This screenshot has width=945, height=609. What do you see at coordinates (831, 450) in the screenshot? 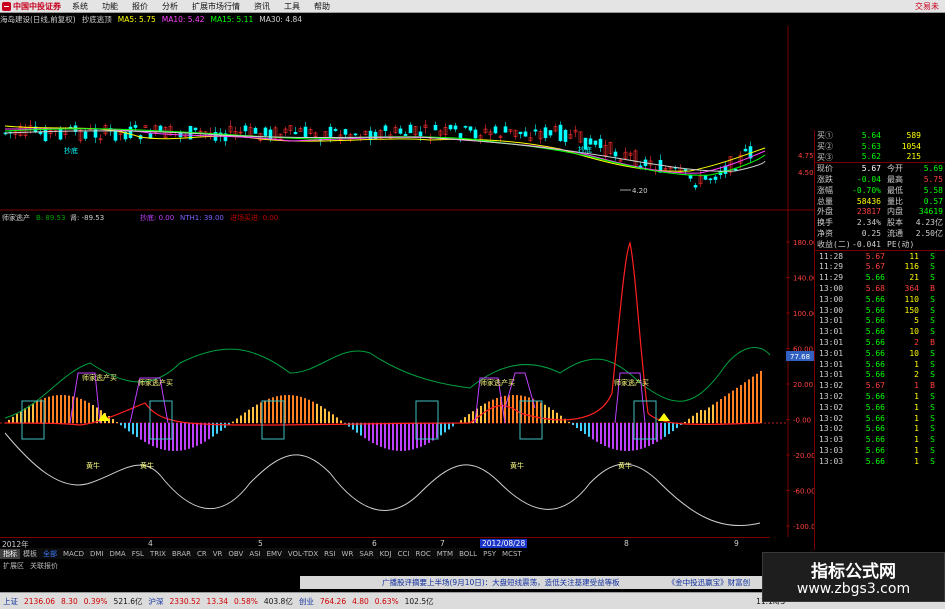
I see `tick-time: 13:03` at bounding box center [831, 450].